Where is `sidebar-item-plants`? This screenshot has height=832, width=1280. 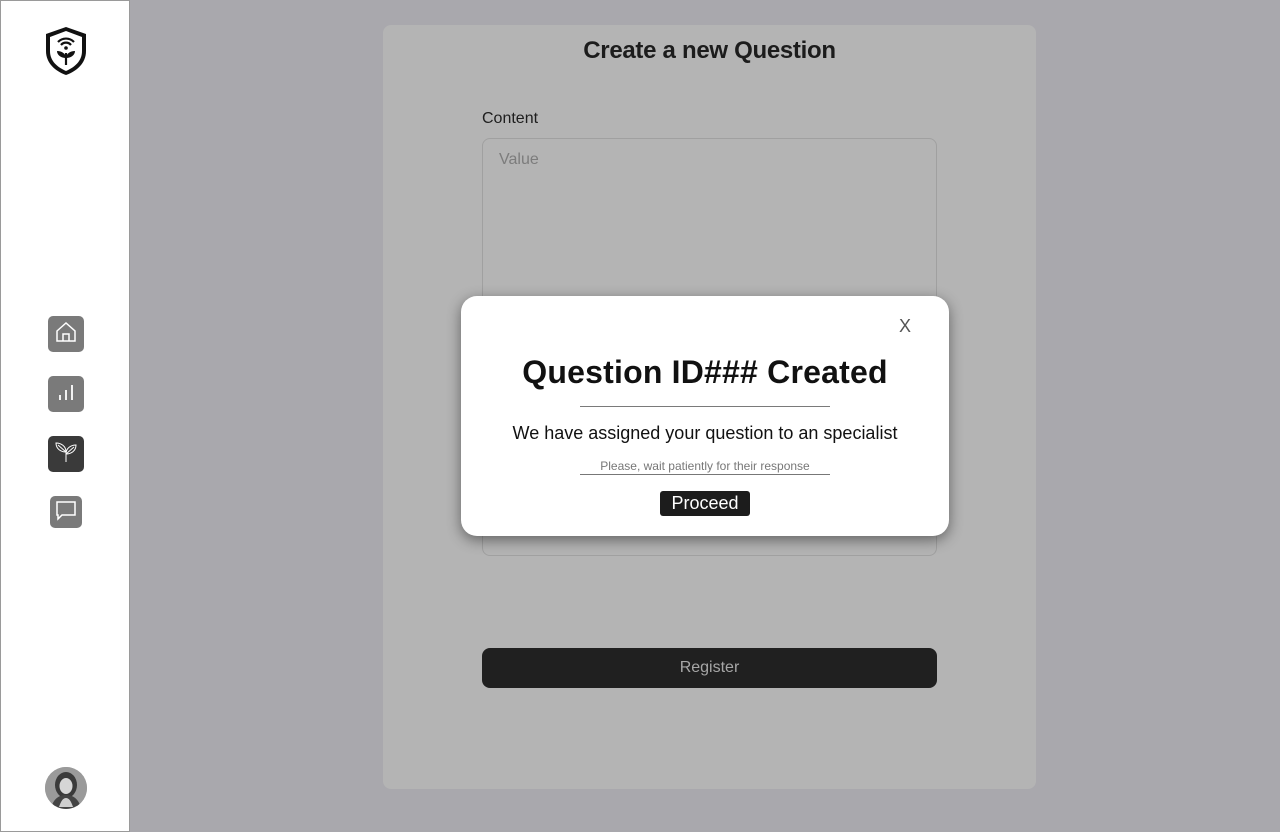 sidebar-item-plants is located at coordinates (66, 454).